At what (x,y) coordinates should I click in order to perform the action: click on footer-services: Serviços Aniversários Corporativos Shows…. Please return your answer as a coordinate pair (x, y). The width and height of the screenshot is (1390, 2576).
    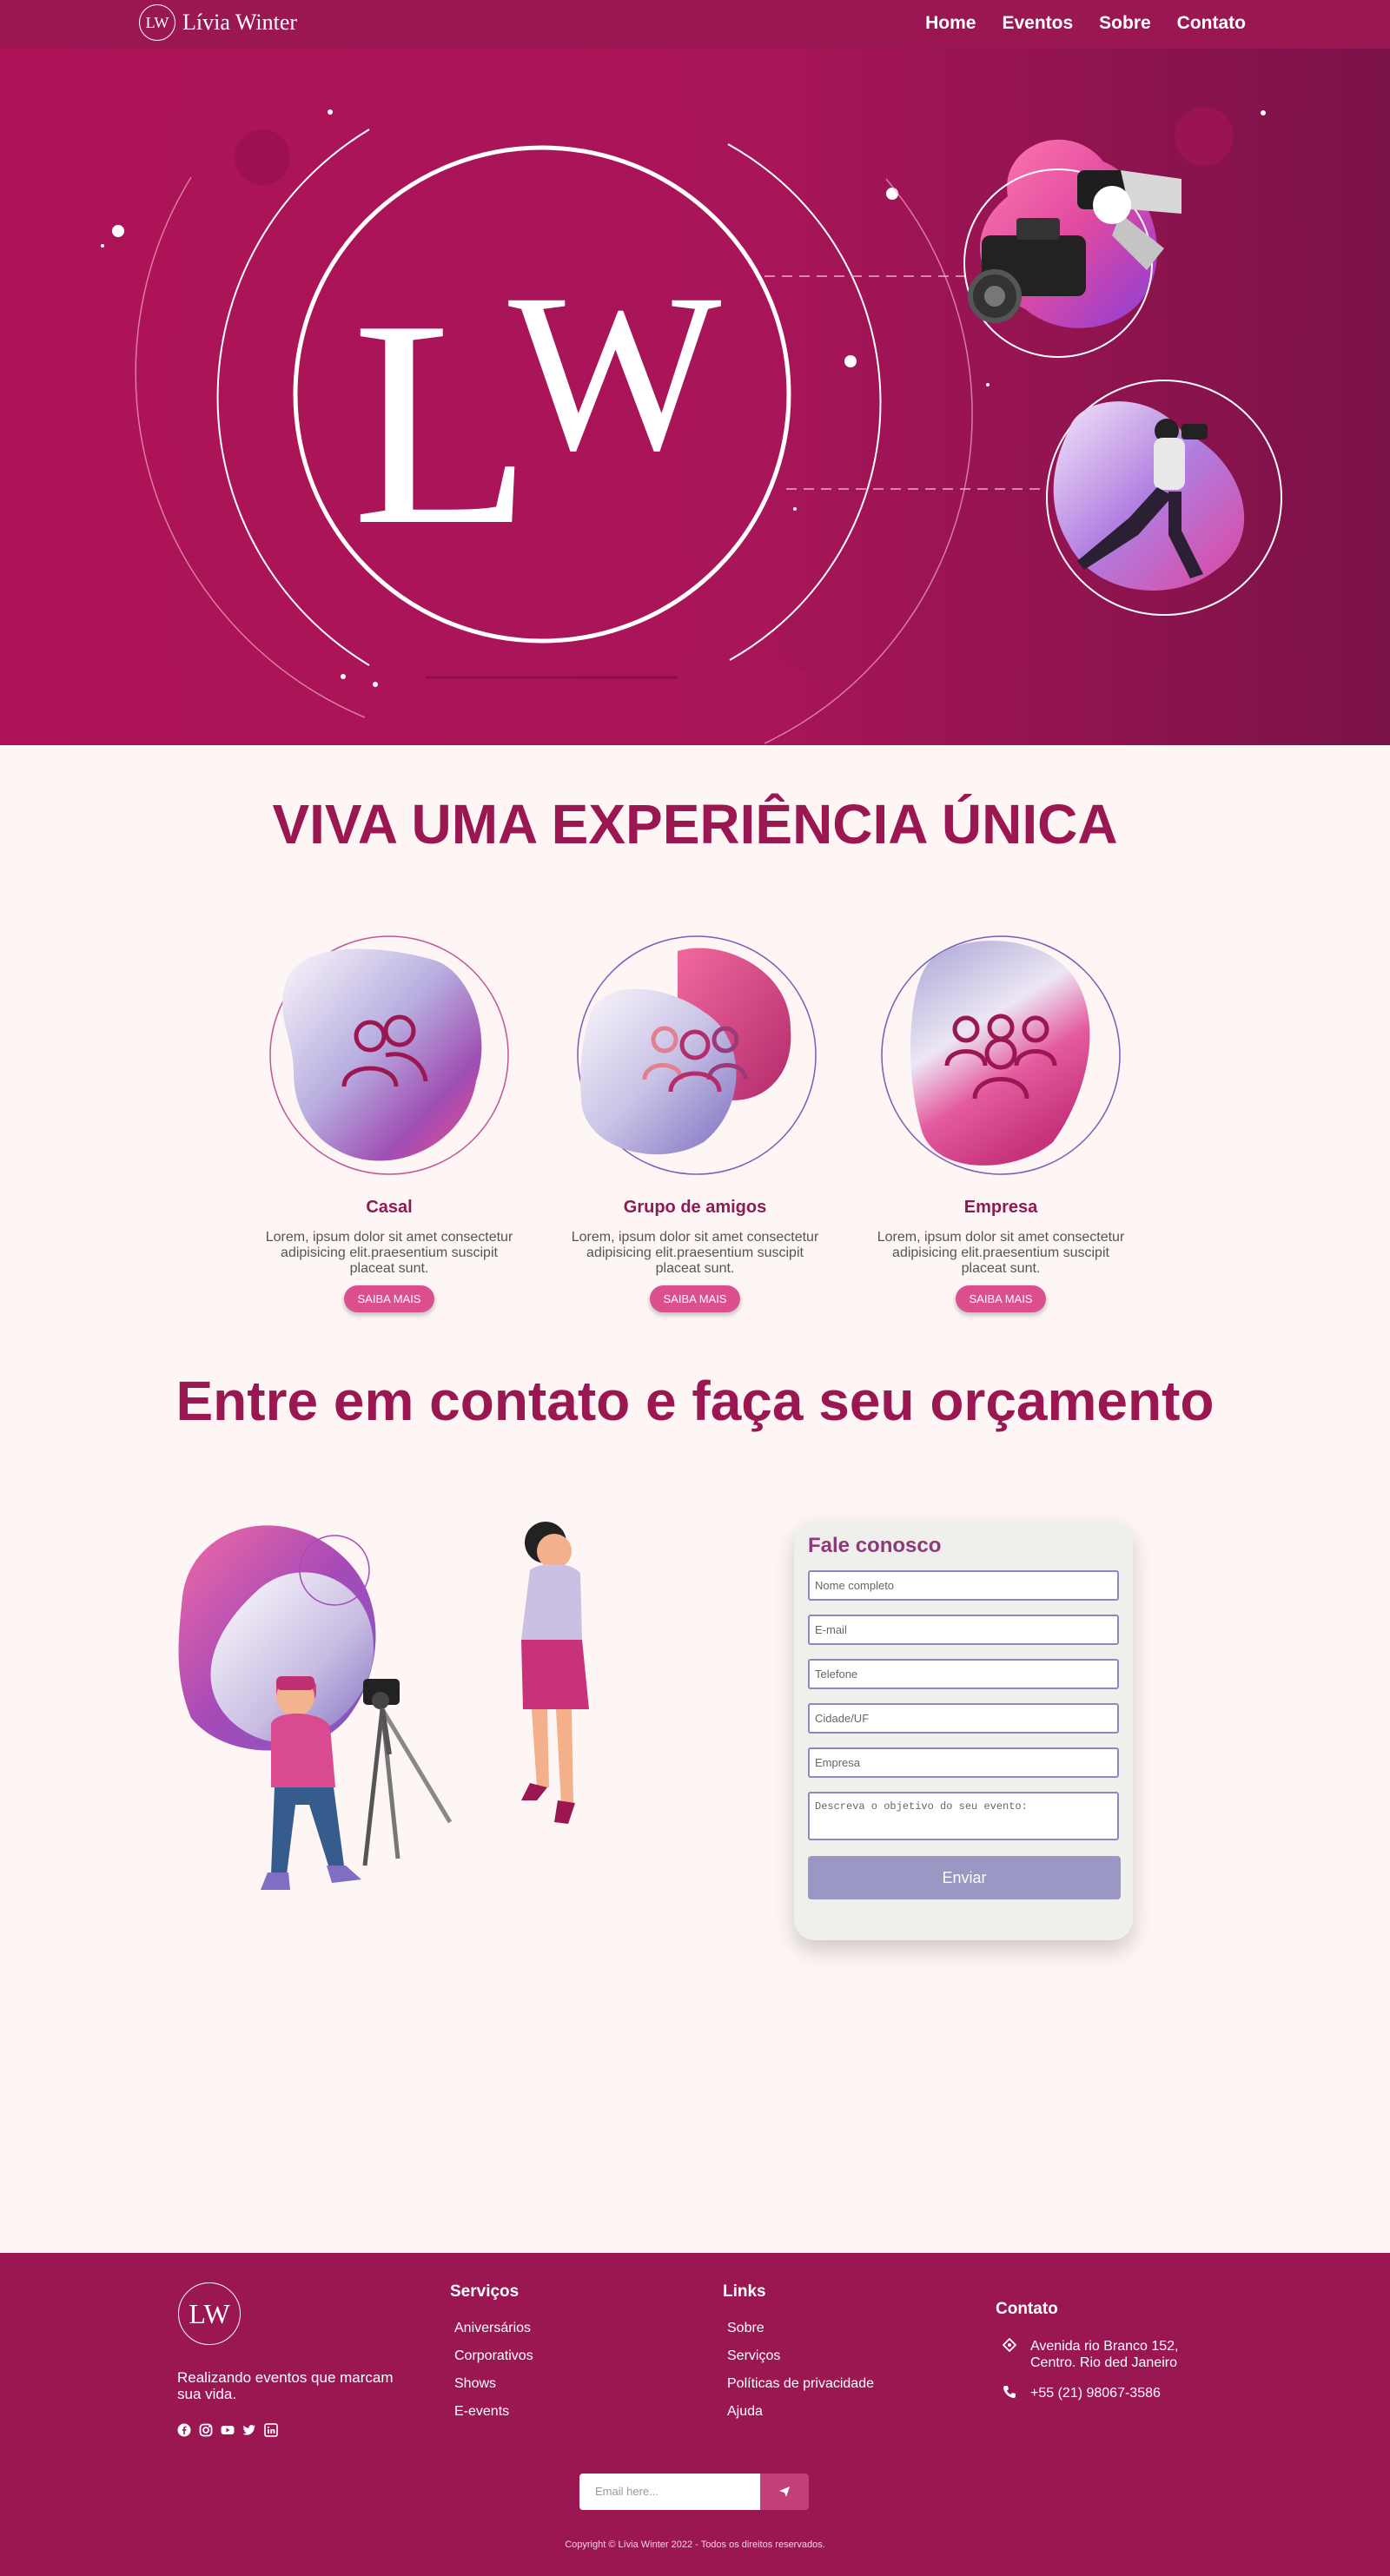
    Looking at the image, I should click on (491, 2357).